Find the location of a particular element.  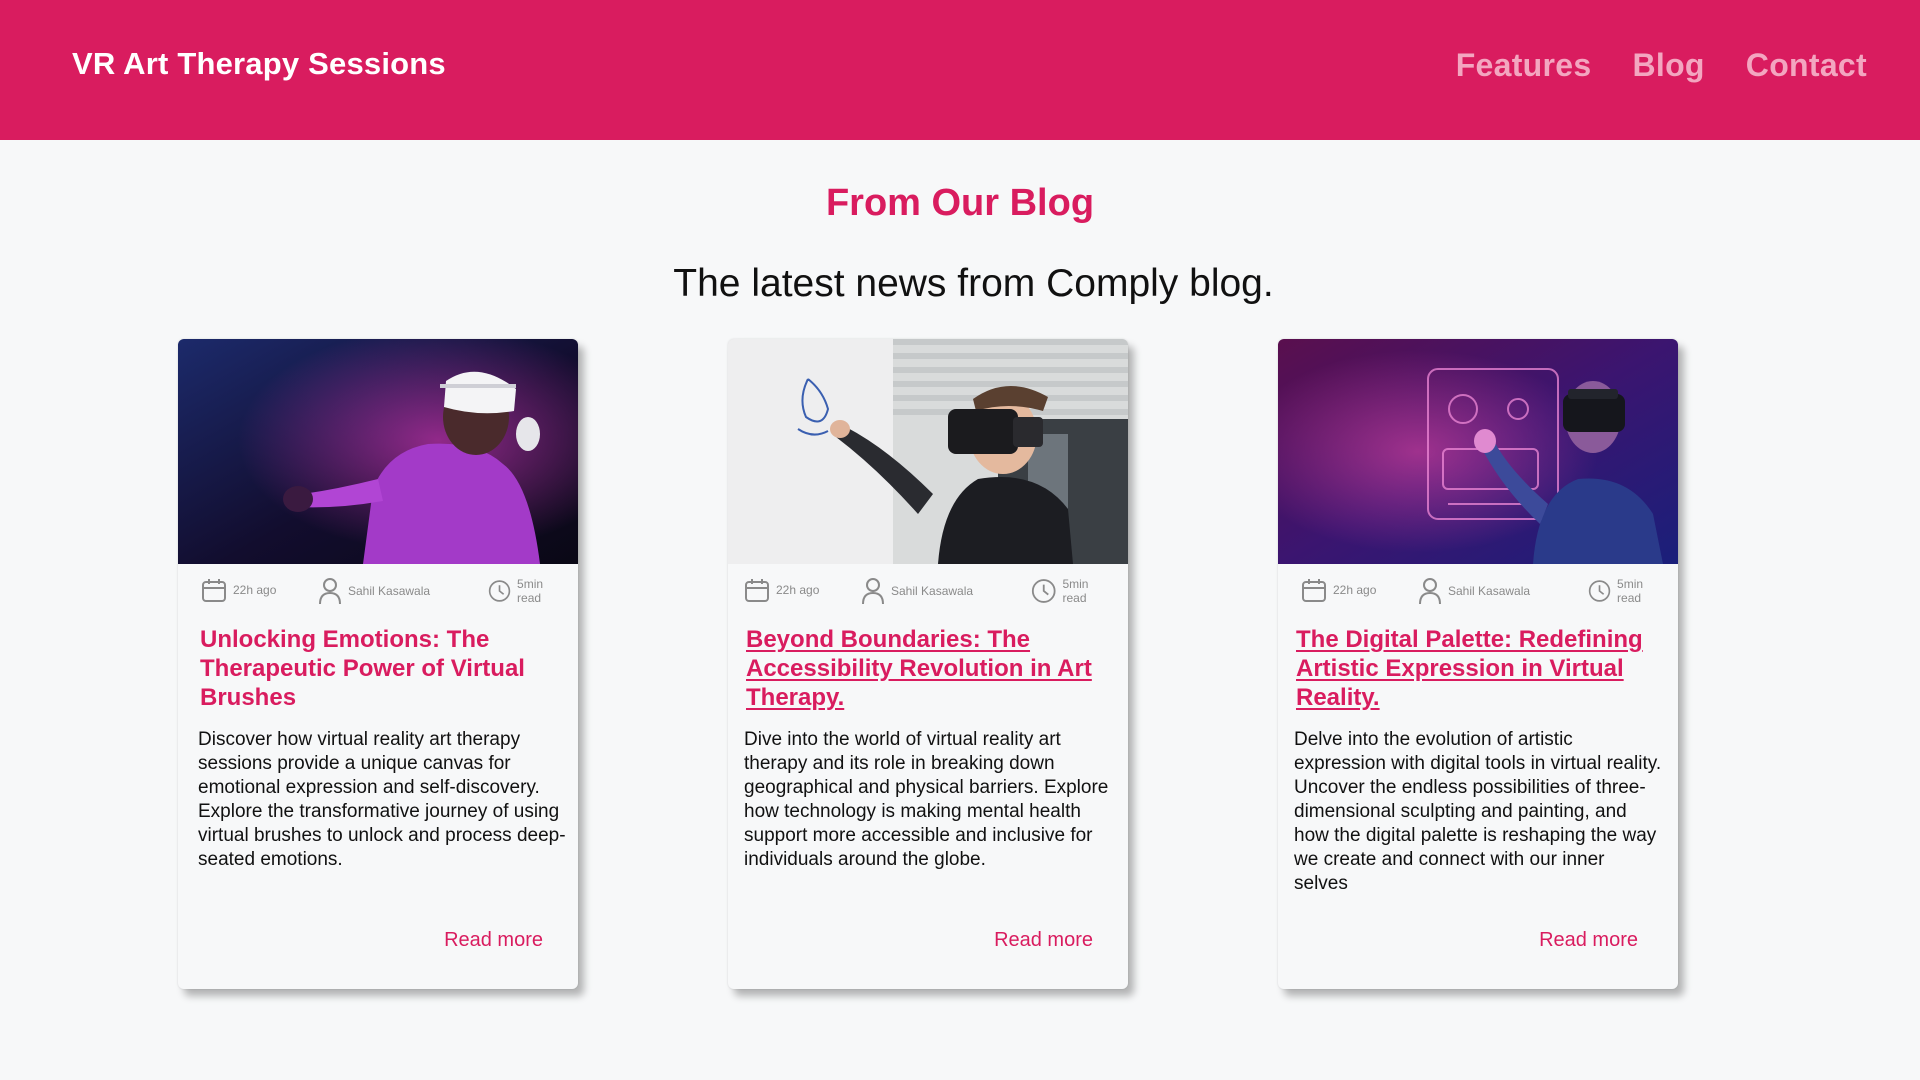

nav-link-features: Features is located at coordinates (1524, 65).